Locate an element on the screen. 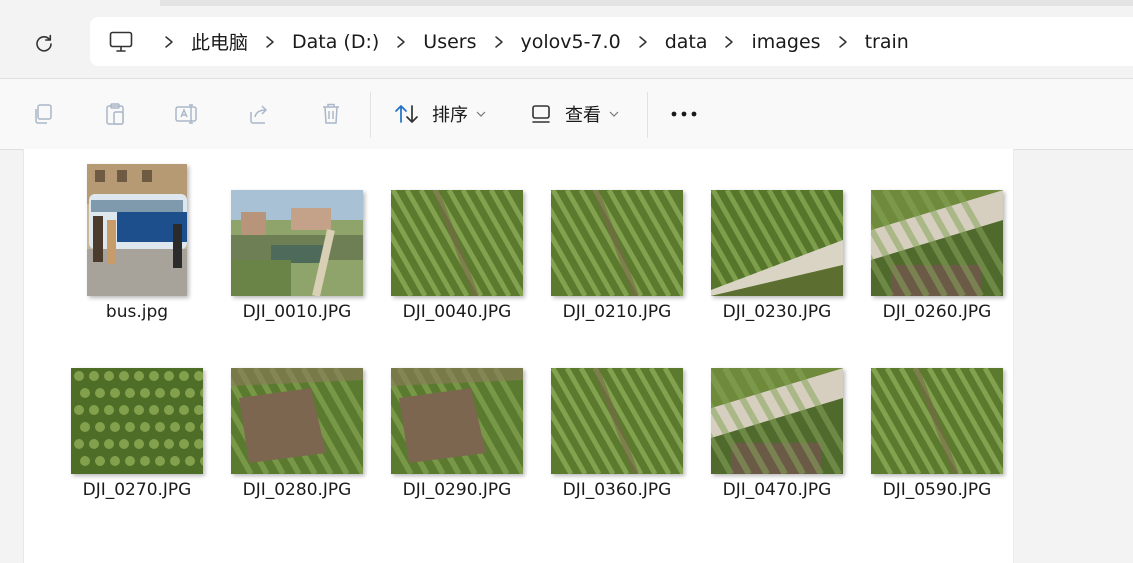 This screenshot has height=563, width=1133. breadcrumb-item: Data (D:) is located at coordinates (335, 42).